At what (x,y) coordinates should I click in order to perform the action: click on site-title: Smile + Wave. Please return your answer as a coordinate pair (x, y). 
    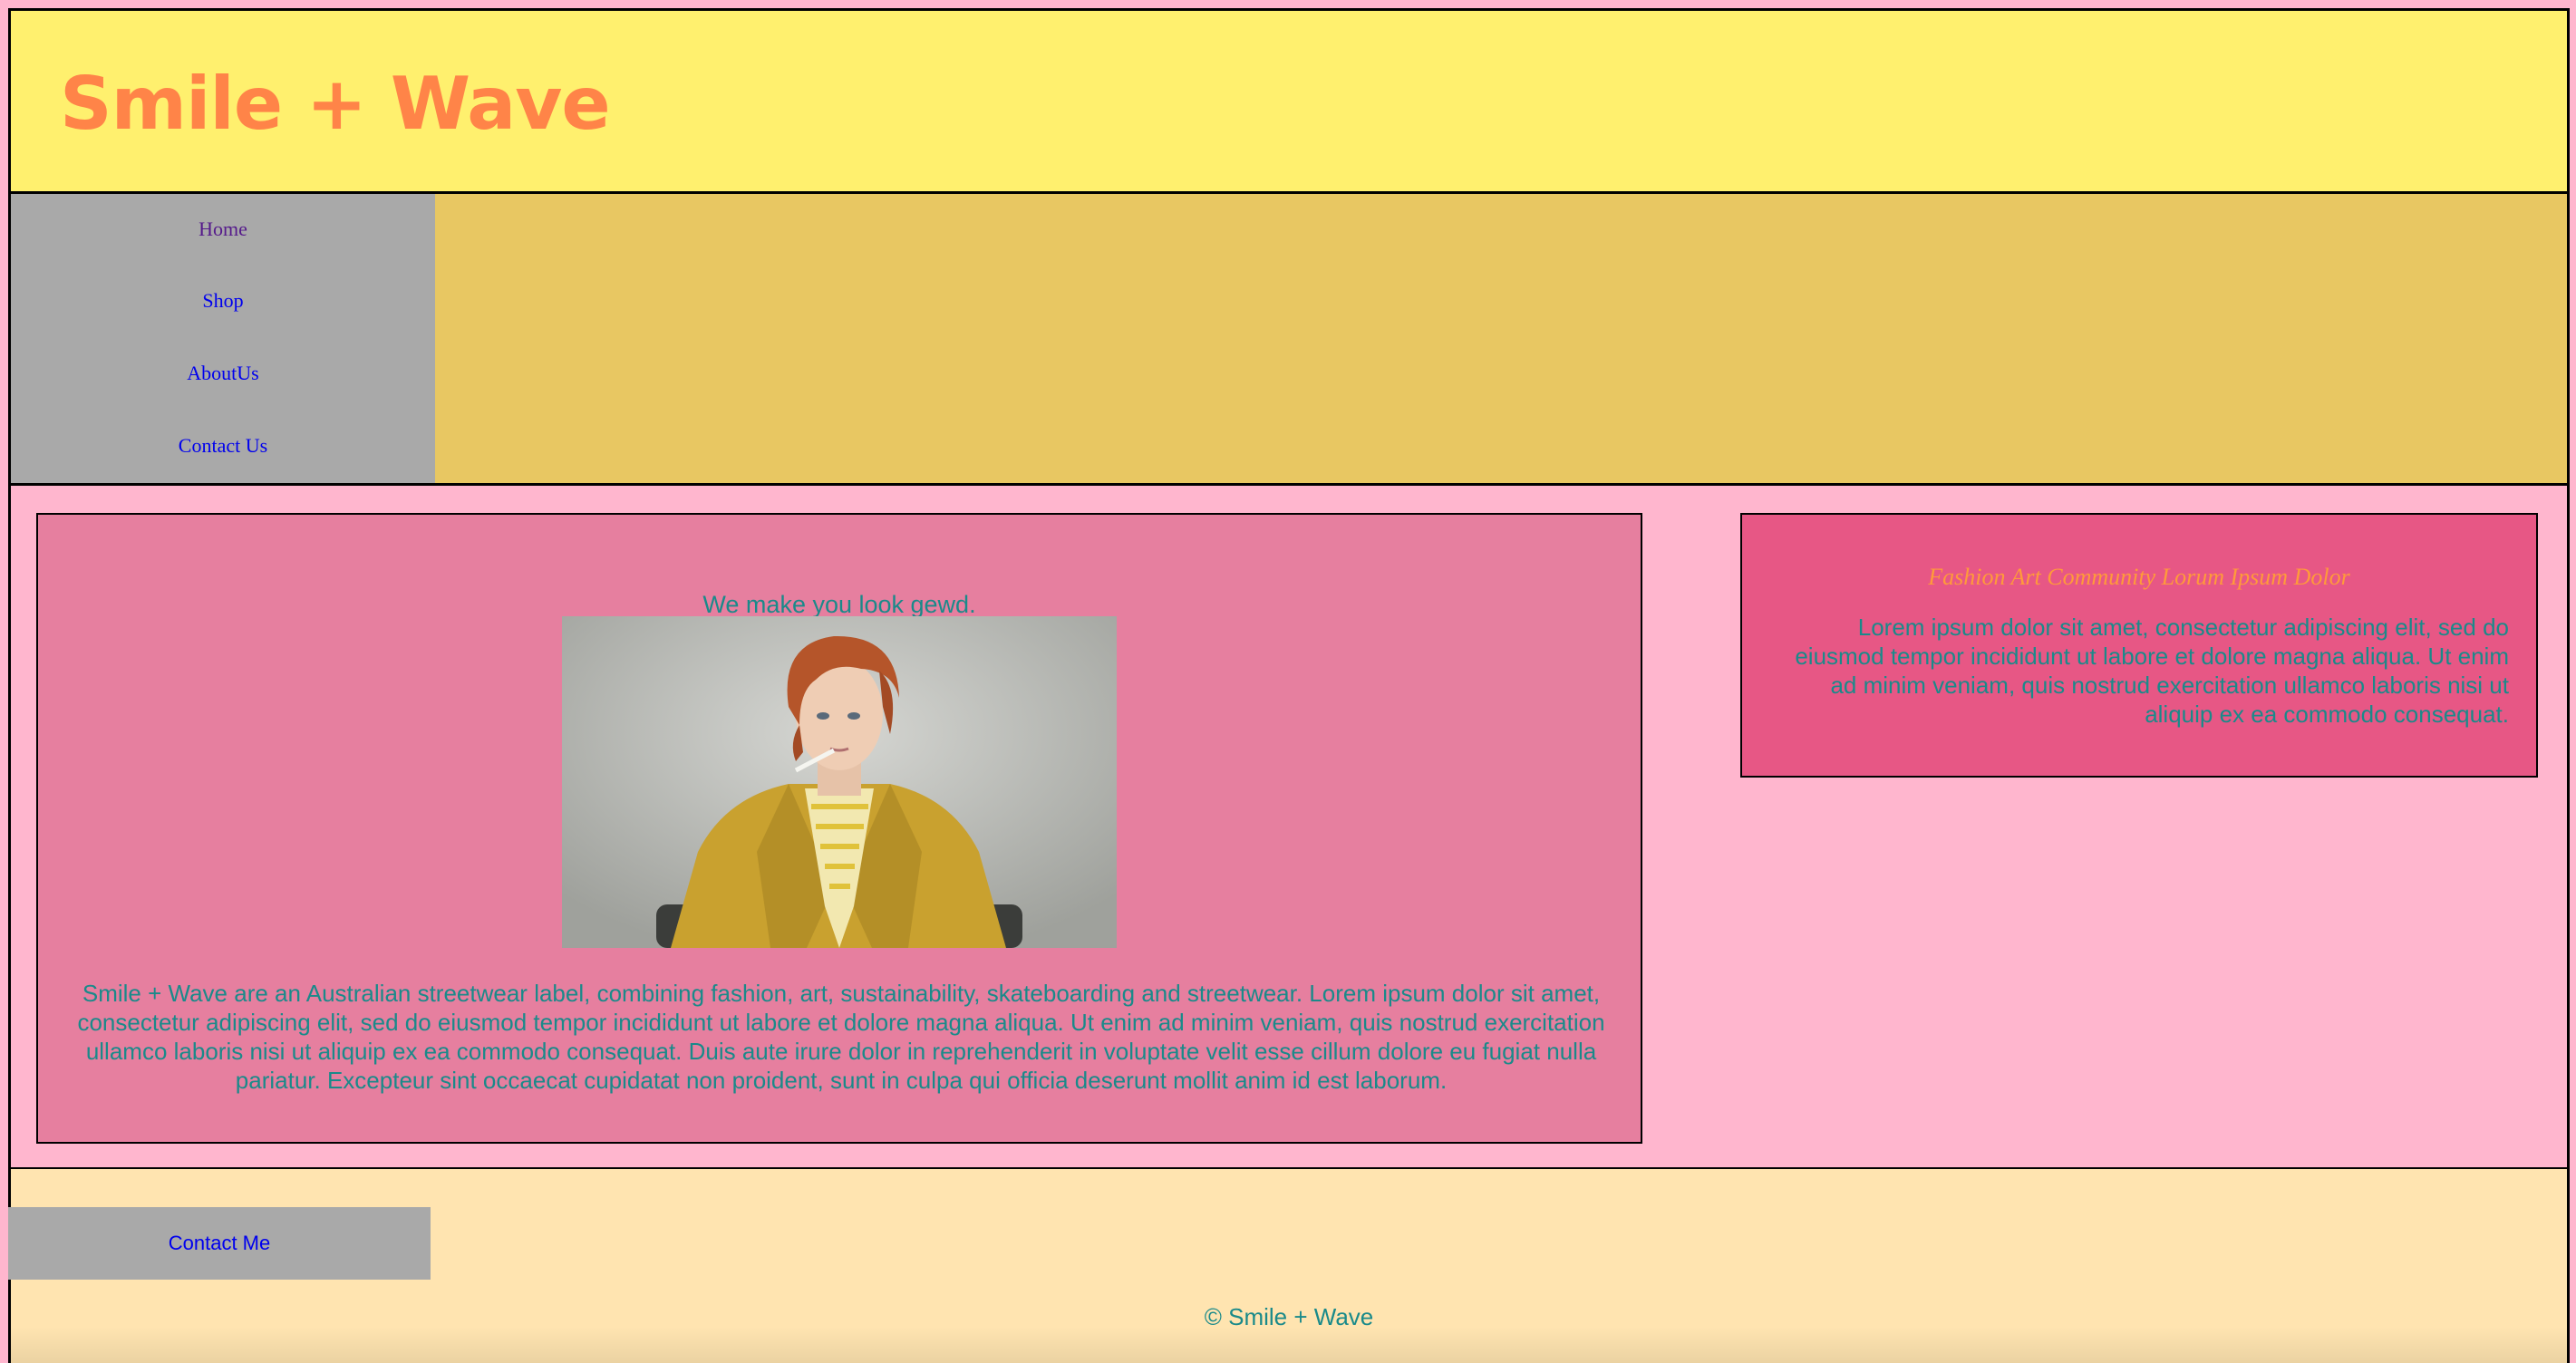
    Looking at the image, I should click on (335, 104).